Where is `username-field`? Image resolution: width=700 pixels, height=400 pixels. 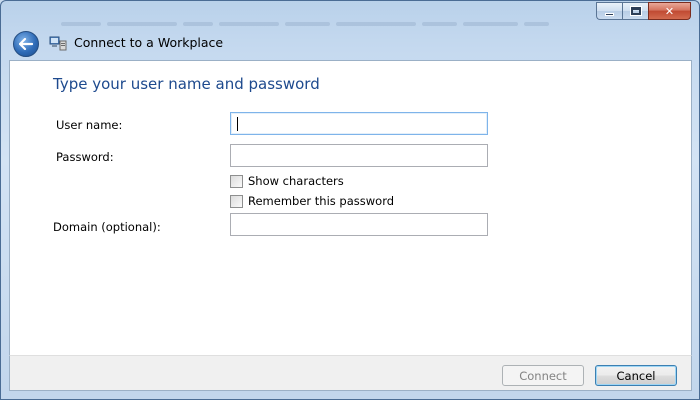 username-field is located at coordinates (359, 123).